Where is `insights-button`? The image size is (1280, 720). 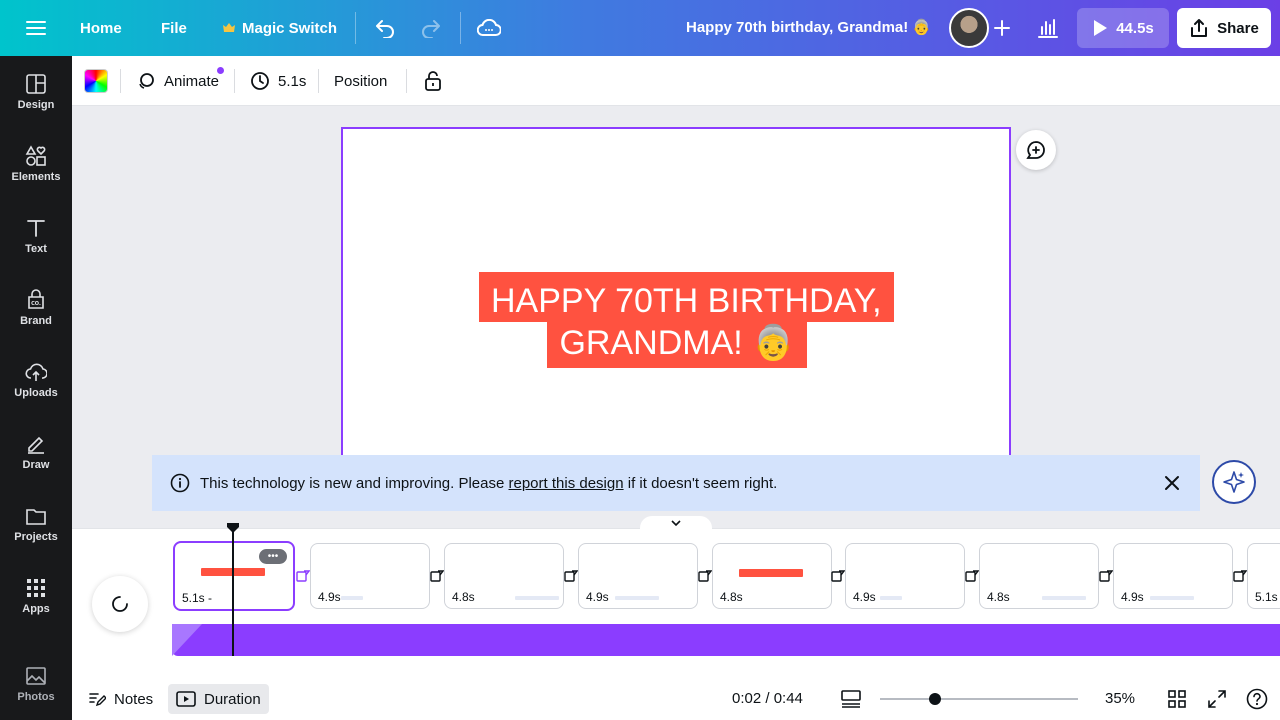
insights-button is located at coordinates (1048, 28).